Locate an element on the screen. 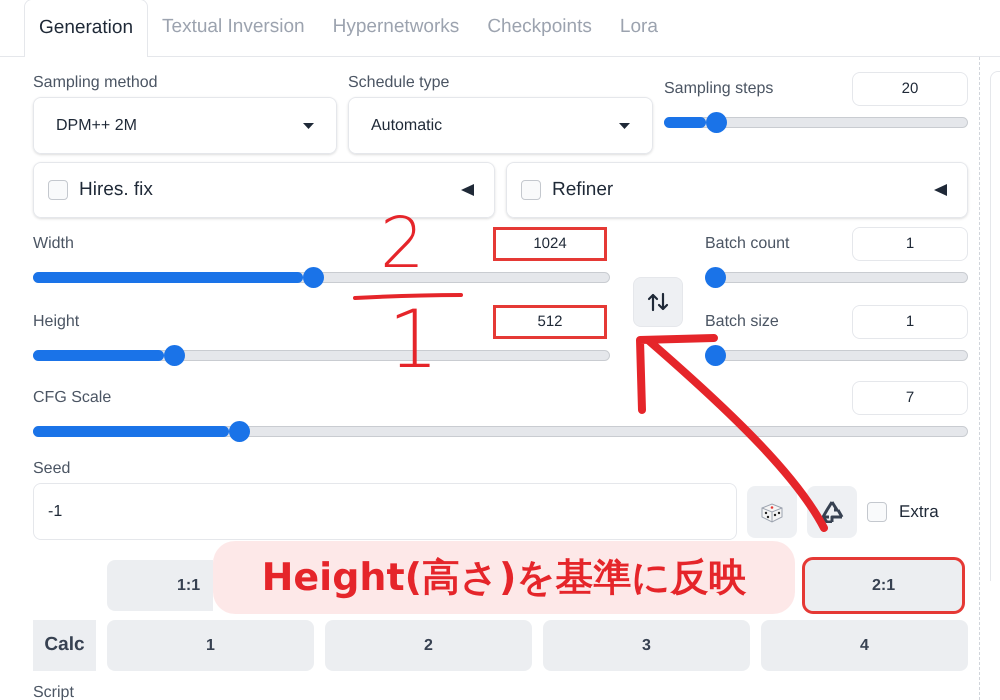  swap-icon is located at coordinates (658, 302).